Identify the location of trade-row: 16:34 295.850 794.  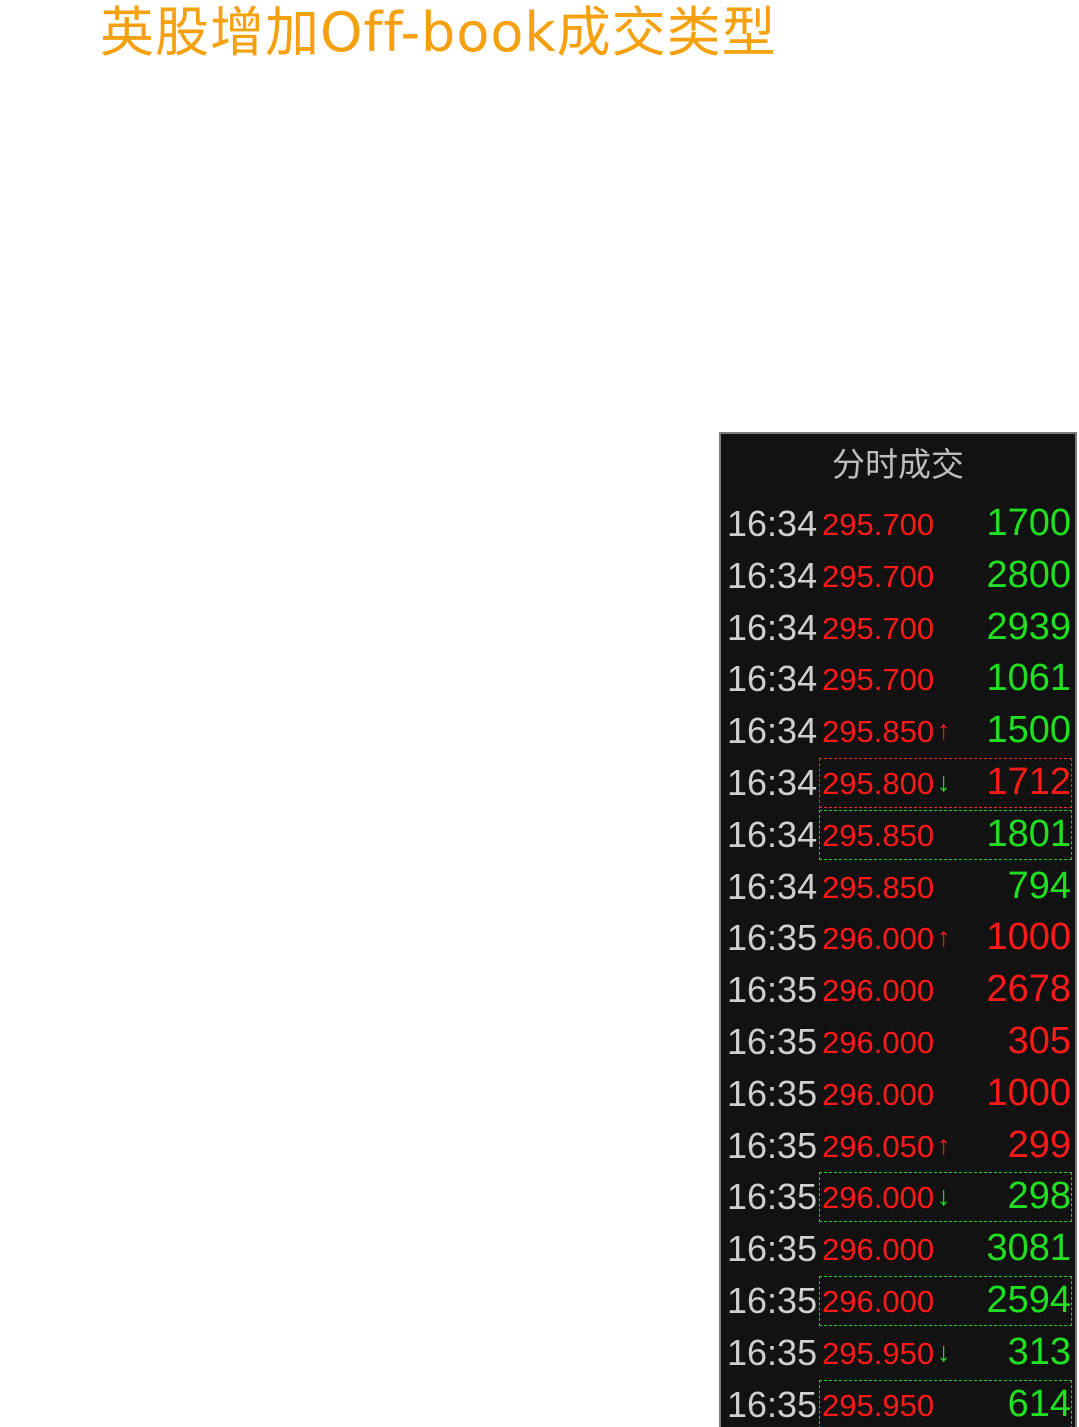
(898, 887).